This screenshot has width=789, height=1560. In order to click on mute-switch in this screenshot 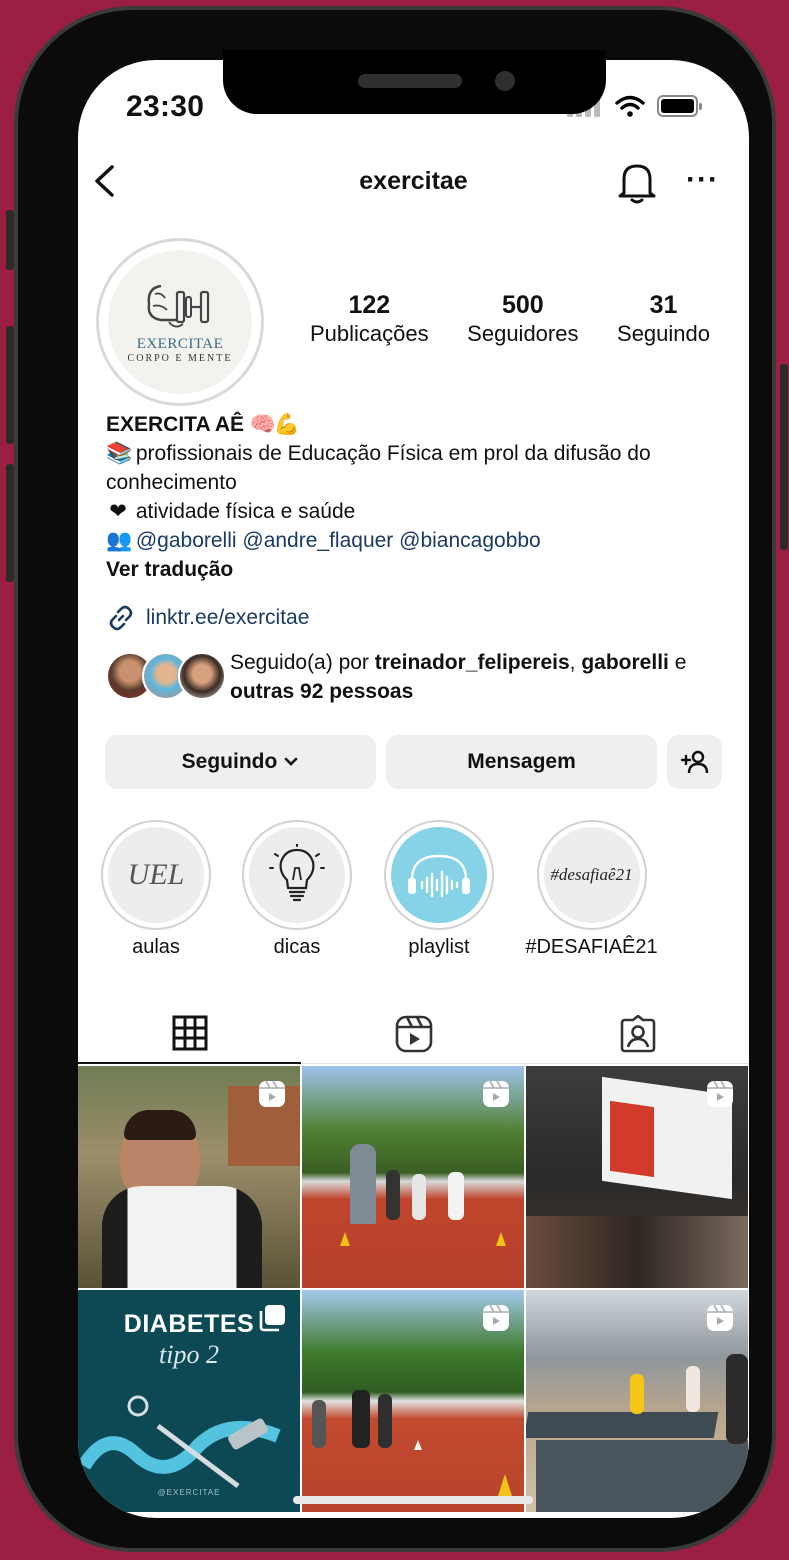, I will do `click(10, 240)`.